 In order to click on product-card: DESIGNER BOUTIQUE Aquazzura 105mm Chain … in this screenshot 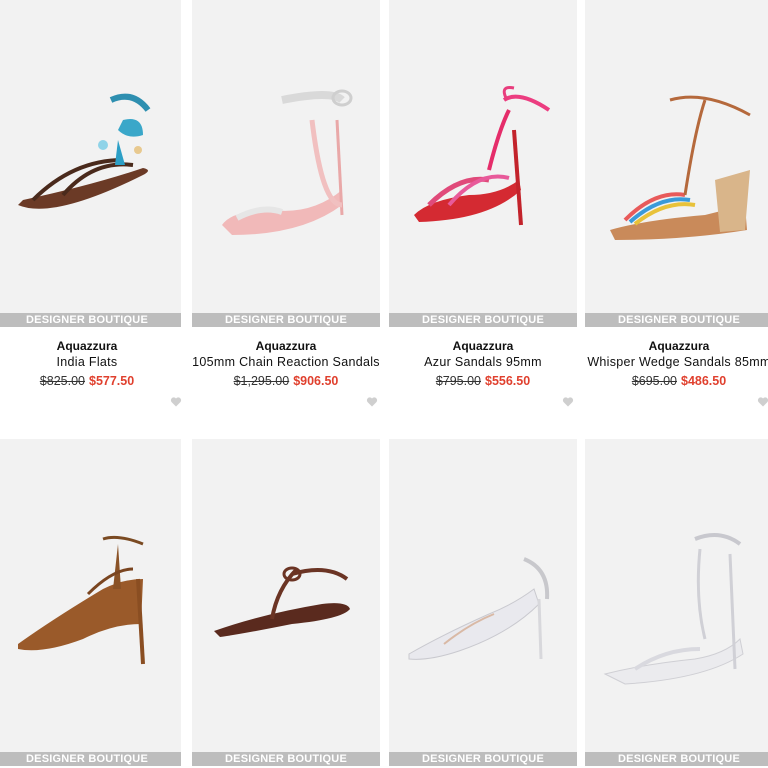, I will do `click(286, 210)`.